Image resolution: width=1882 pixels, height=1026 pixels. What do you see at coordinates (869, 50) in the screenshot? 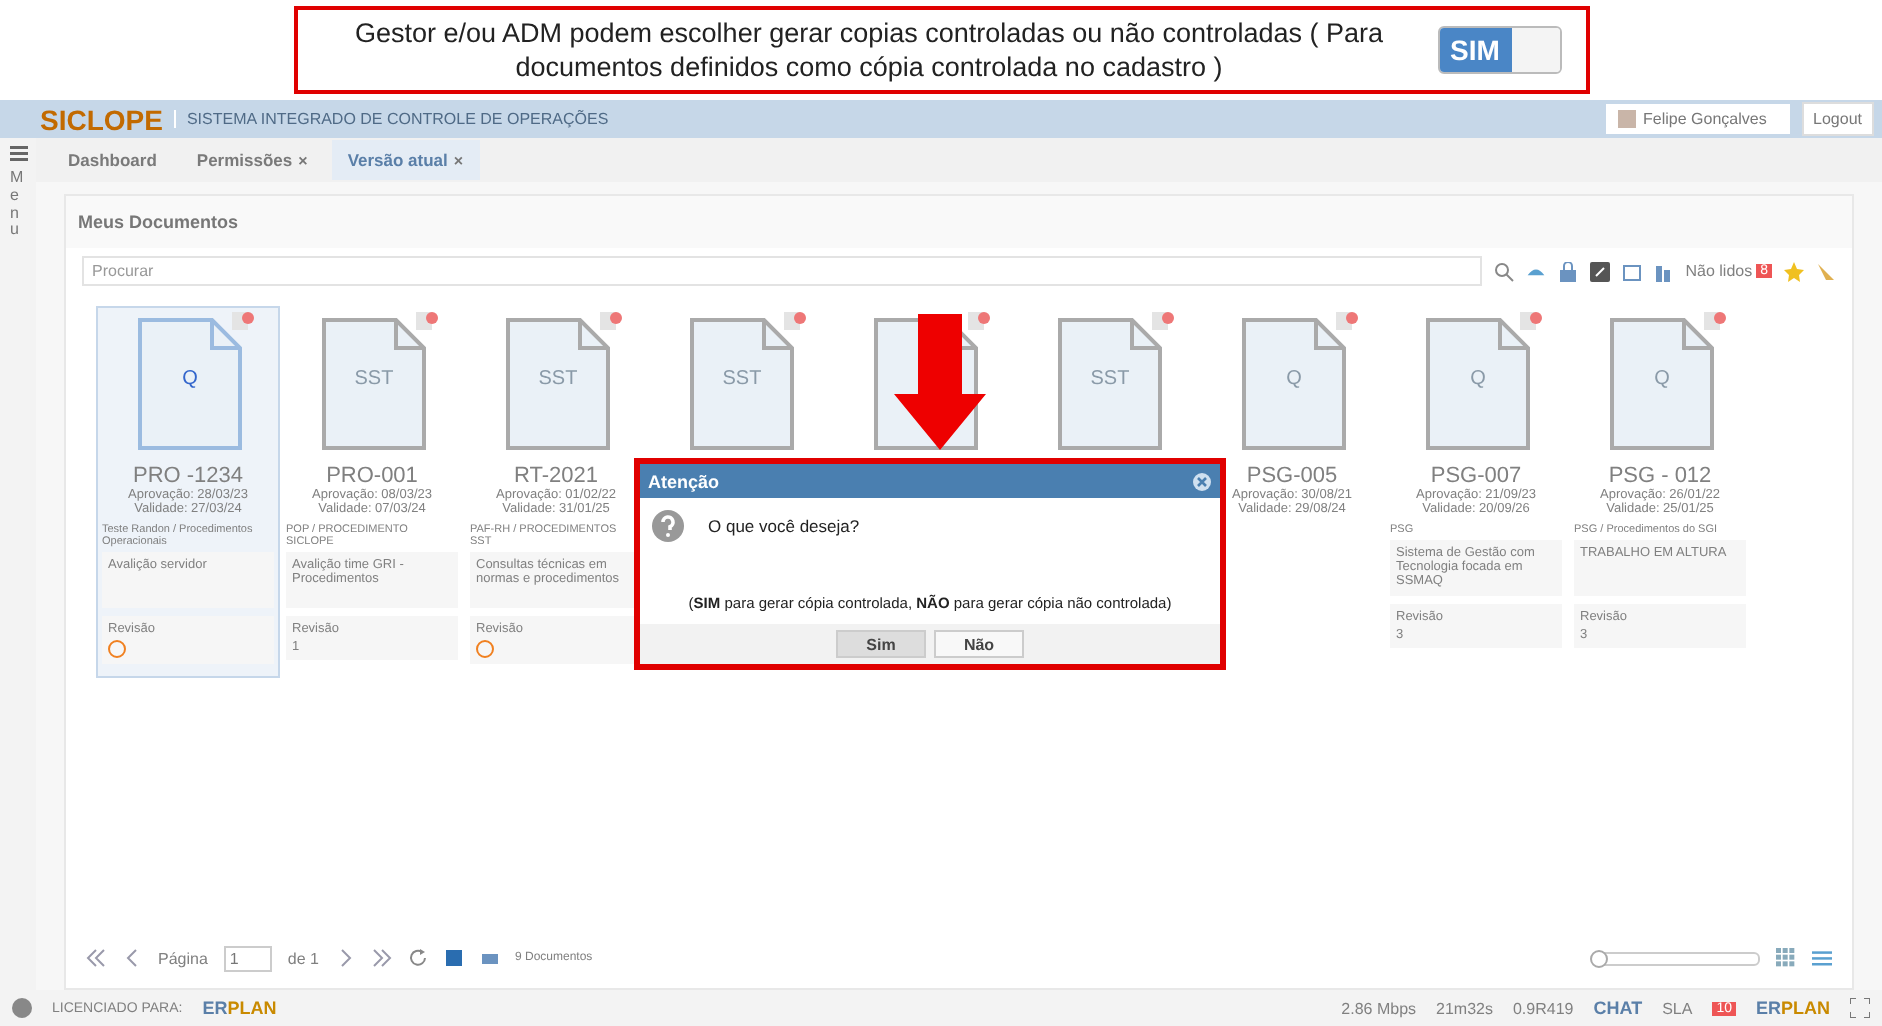
I see `callout-text: Gestor e/ou ADM podem escolher gerar copias controladas ou não controladas ( Para documentos definidos como cópia controlada no cadastro )` at bounding box center [869, 50].